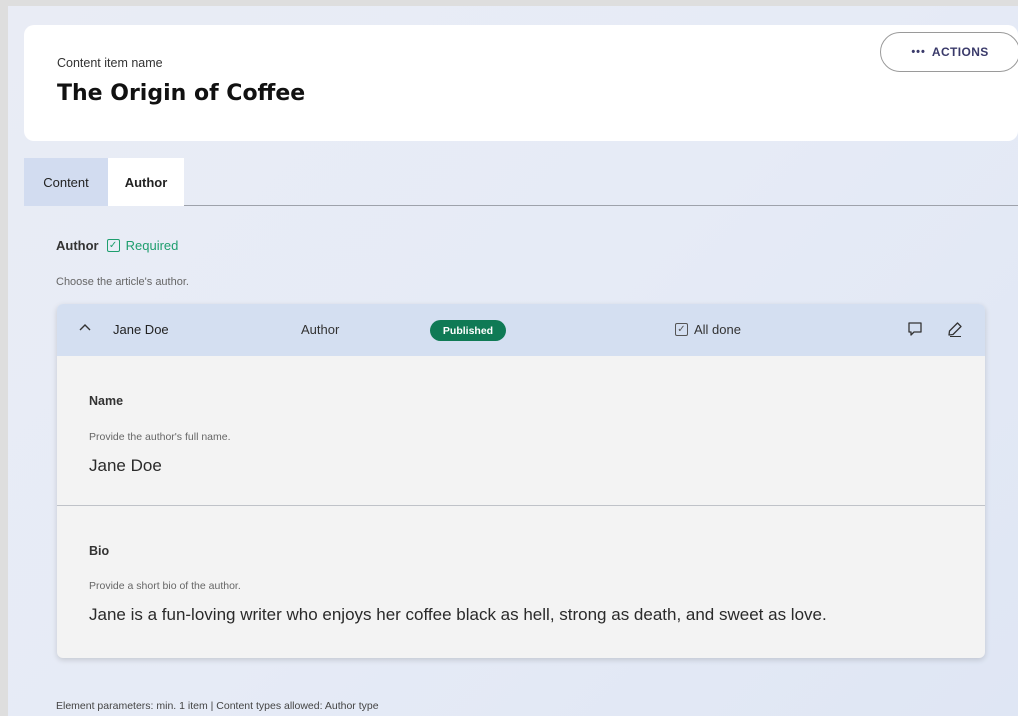 This screenshot has height=716, width=1018. I want to click on actions-button-label: ACTIONS, so click(960, 52).